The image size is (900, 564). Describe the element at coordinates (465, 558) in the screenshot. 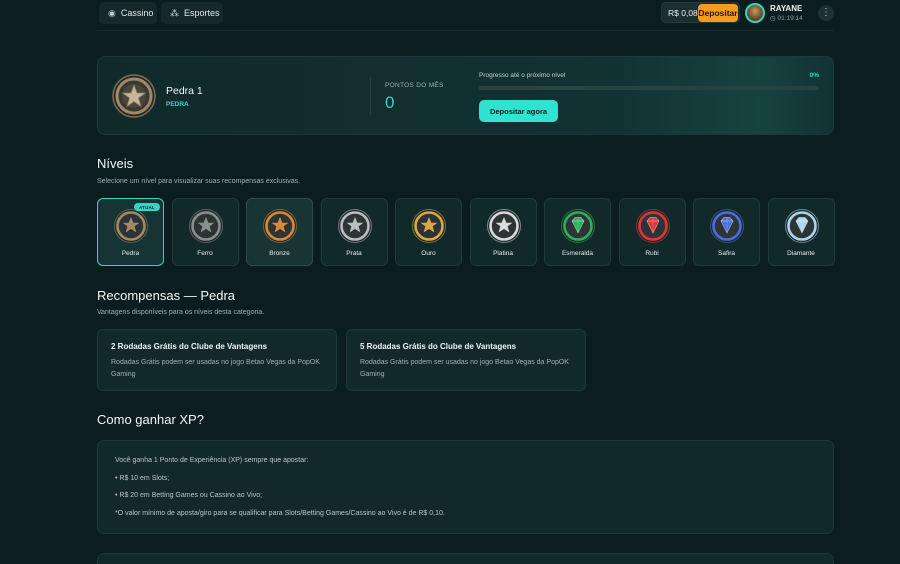

I see `next-section-card` at that location.